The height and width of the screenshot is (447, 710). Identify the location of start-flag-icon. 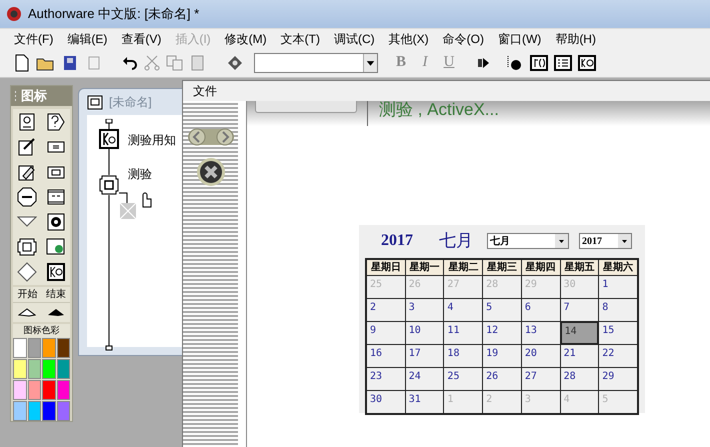
(27, 313).